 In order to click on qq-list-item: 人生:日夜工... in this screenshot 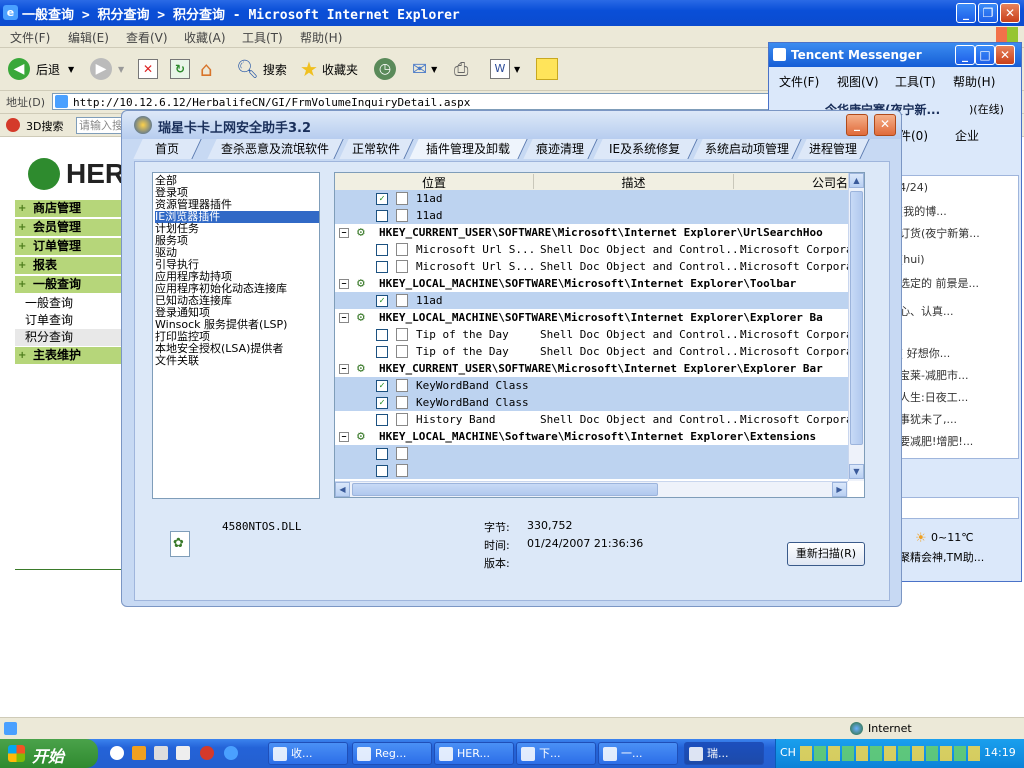, I will do `click(933, 397)`.